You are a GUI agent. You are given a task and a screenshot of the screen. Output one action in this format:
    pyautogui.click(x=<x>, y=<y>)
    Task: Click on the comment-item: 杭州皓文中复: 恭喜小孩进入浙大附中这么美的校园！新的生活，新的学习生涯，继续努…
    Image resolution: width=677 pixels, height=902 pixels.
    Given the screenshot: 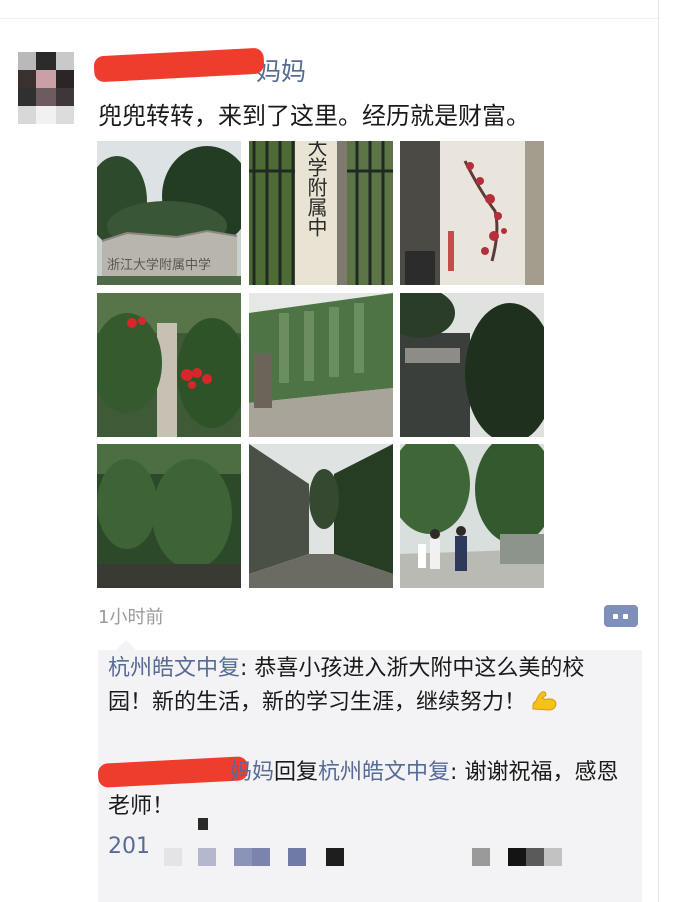 What is the action you would take?
    pyautogui.click(x=368, y=686)
    